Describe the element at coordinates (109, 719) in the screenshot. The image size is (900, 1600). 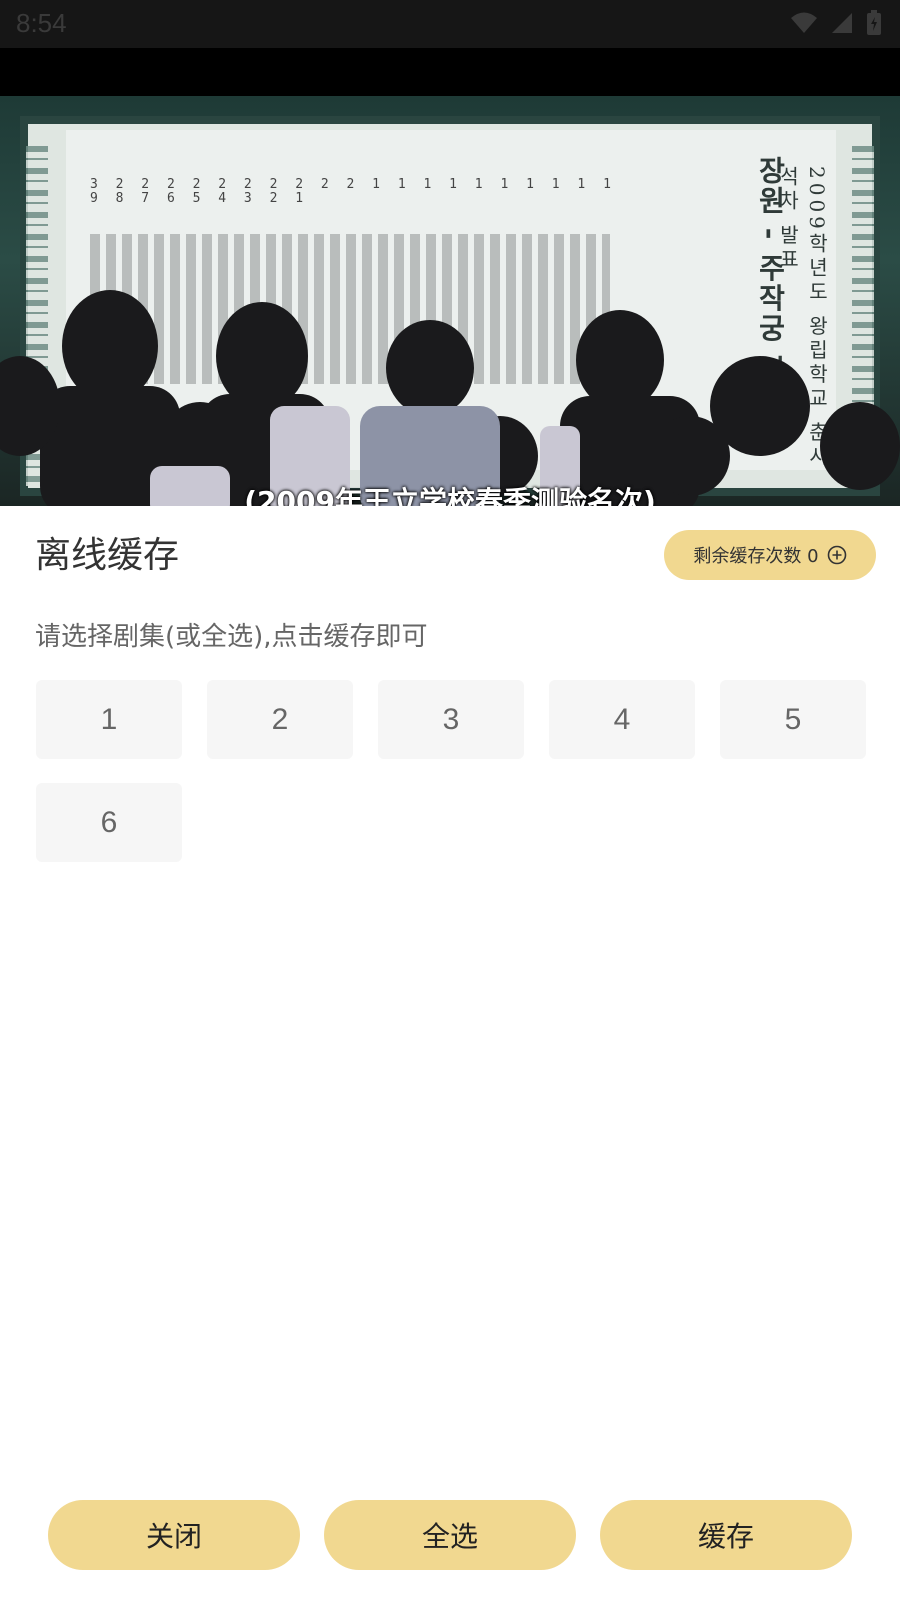
I see `episode-item: 1` at that location.